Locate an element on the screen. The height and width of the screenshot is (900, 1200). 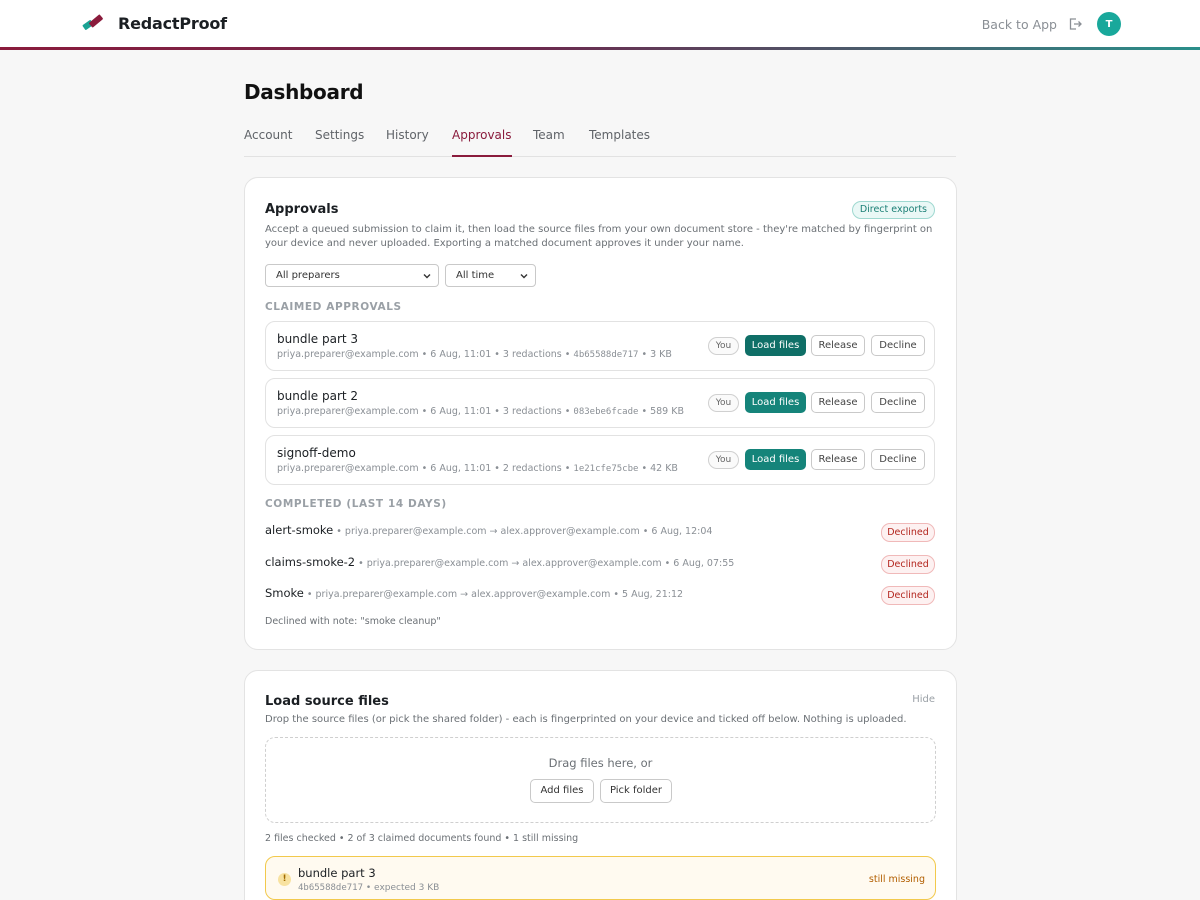
top-bar: RedactProof Back to App T is located at coordinates (600, 25).